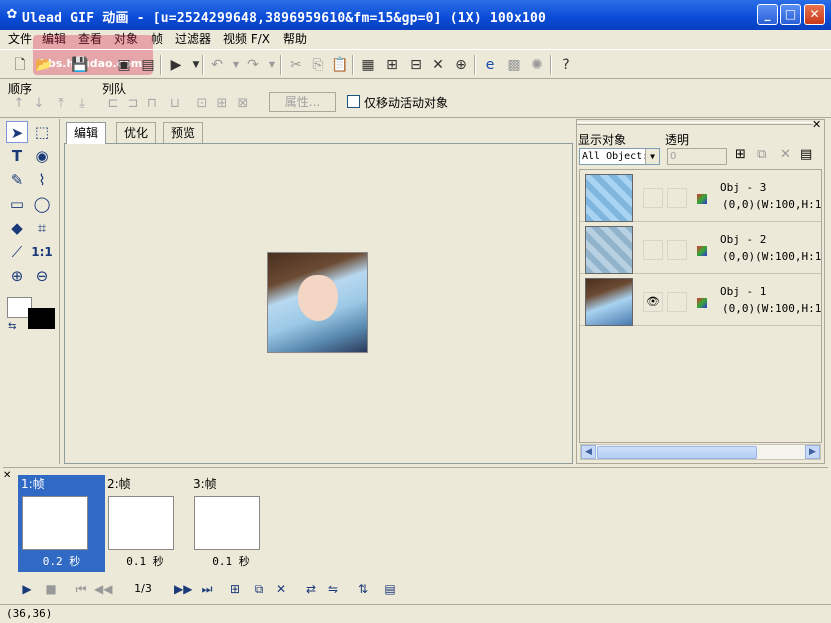 This screenshot has width=831, height=623. Describe the element at coordinates (701, 196) in the screenshot. I see `object-row: Obj - 3 (0,0)(W:100,H:100` at that location.